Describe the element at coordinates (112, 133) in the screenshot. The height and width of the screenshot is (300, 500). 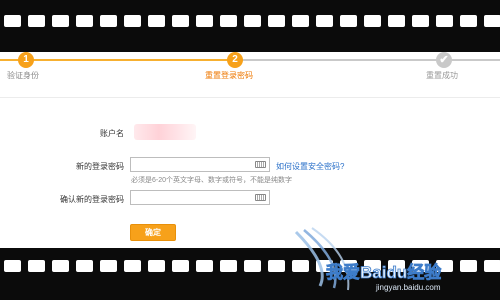
I see `account-label: 账户名` at that location.